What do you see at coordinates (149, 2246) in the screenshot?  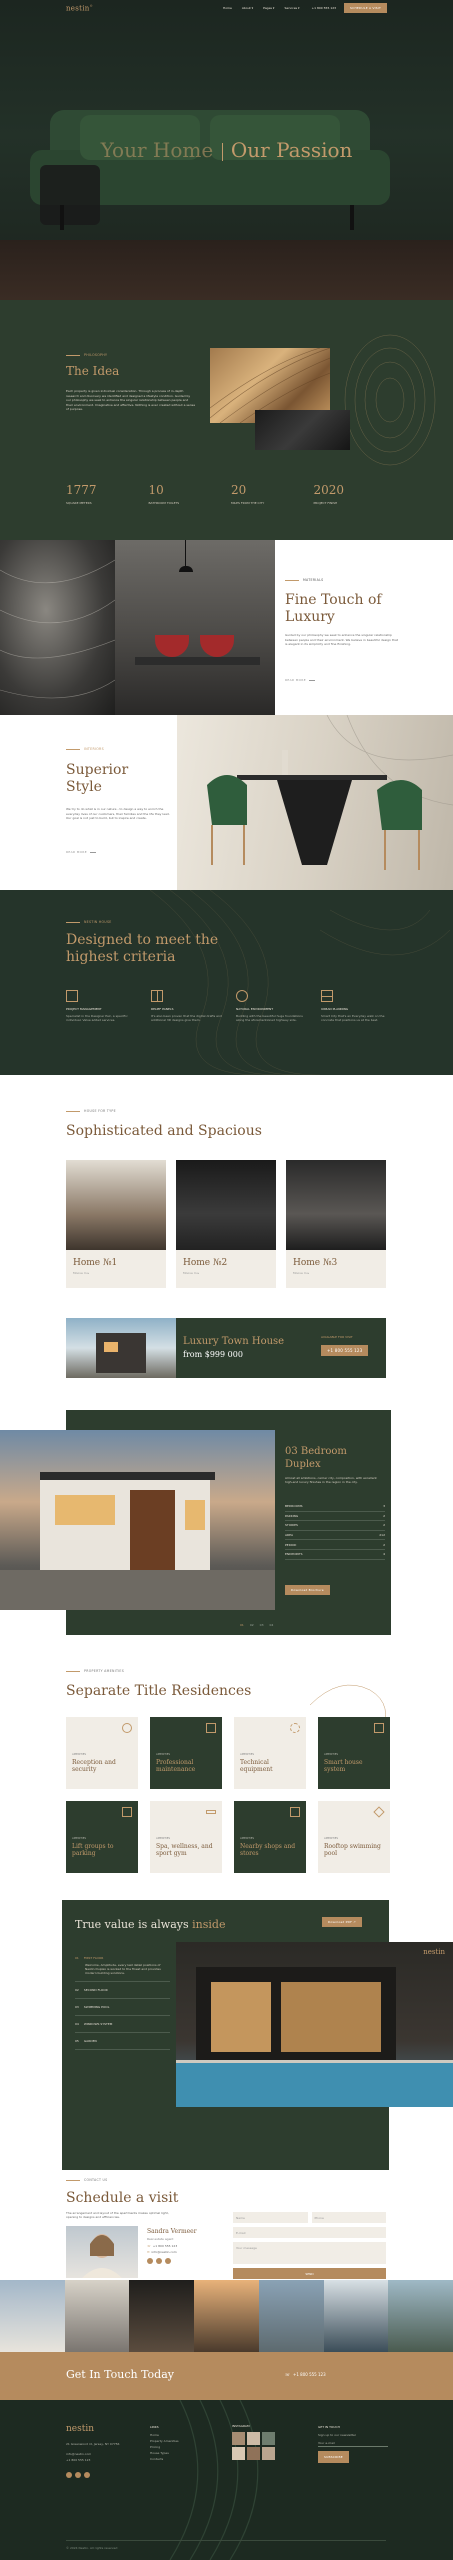 I see `phone-icon: ☏` at bounding box center [149, 2246].